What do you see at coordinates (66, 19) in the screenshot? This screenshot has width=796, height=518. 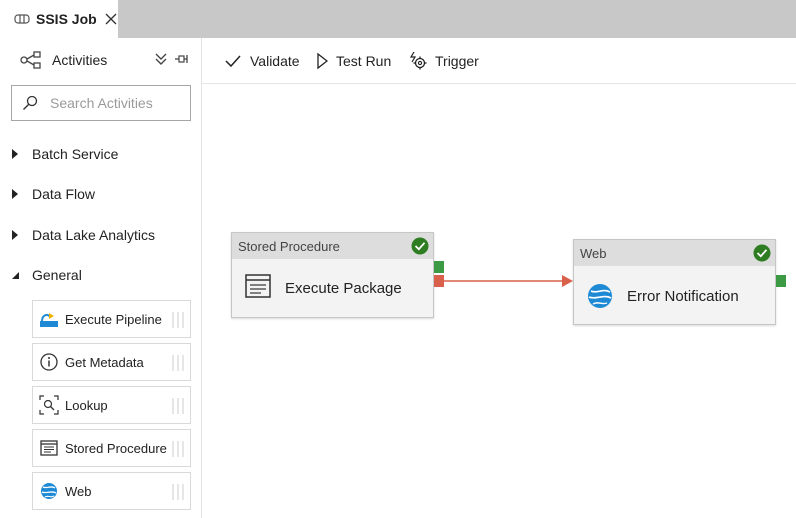 I see `tab-title: SSIS Job` at bounding box center [66, 19].